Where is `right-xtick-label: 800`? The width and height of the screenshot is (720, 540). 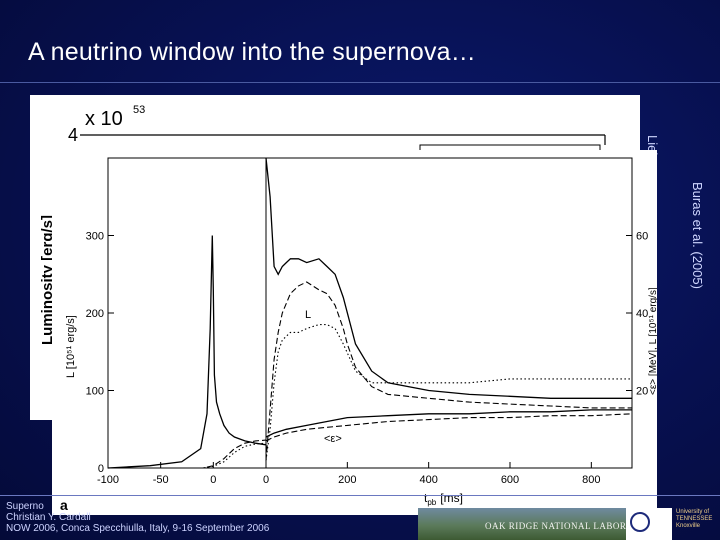
right-xtick-label: 800 is located at coordinates (591, 480).